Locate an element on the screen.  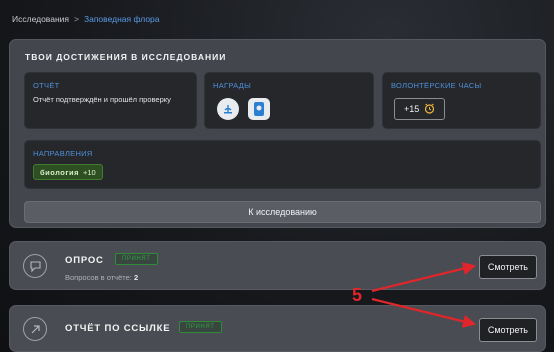
arrow-to-survey-button is located at coordinates (424, 277).